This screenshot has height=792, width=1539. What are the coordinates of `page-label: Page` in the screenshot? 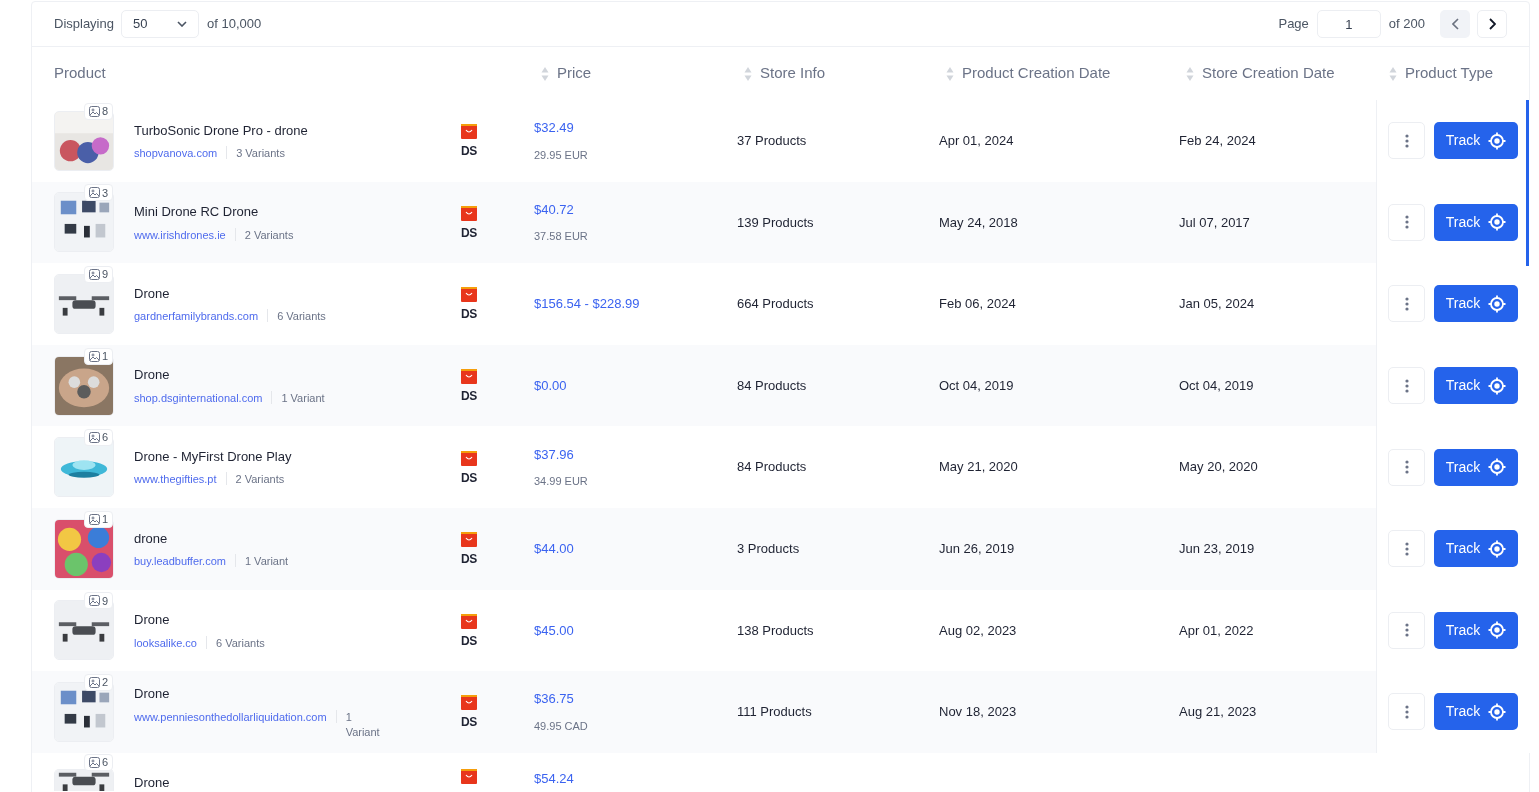 It's located at (1293, 24).